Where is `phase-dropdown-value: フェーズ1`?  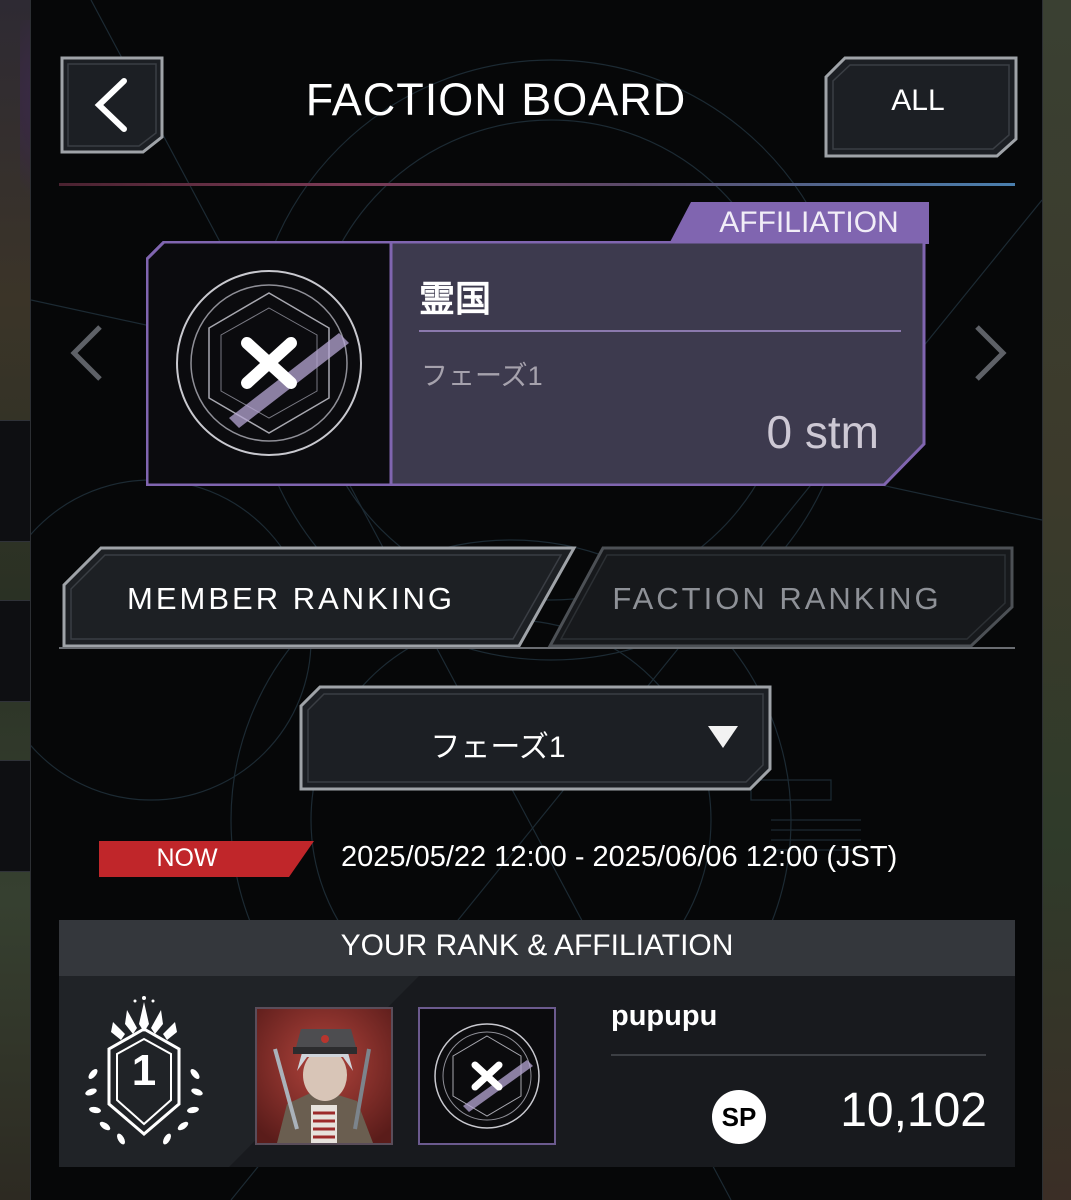 phase-dropdown-value: フェーズ1 is located at coordinates (498, 747).